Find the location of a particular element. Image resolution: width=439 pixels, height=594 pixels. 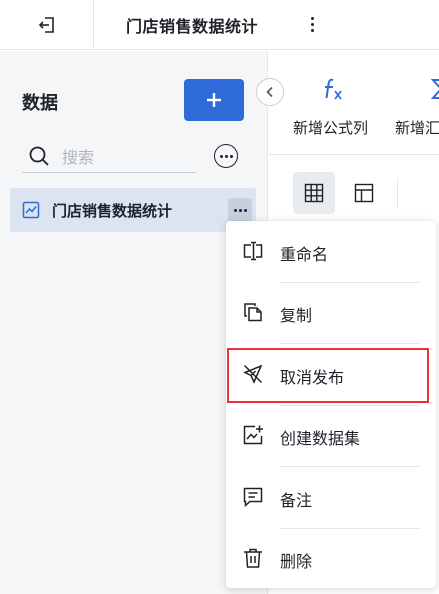

view-divider is located at coordinates (397, 193).